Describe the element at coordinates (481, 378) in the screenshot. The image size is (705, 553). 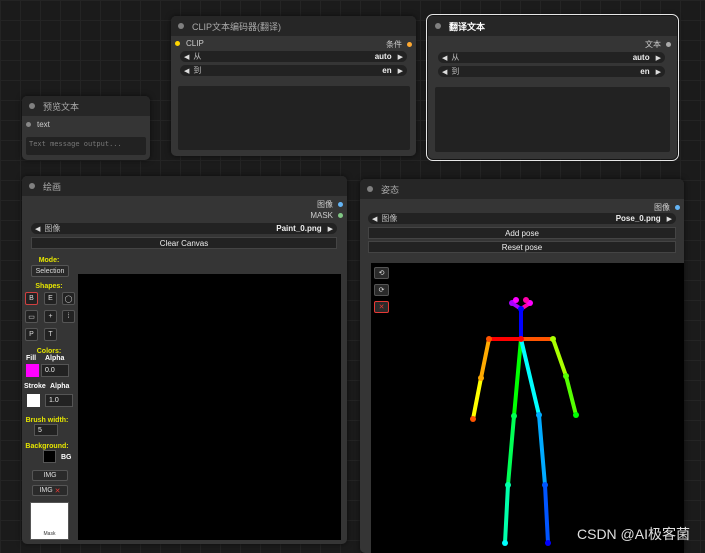
I see `joint-elbow-right` at that location.